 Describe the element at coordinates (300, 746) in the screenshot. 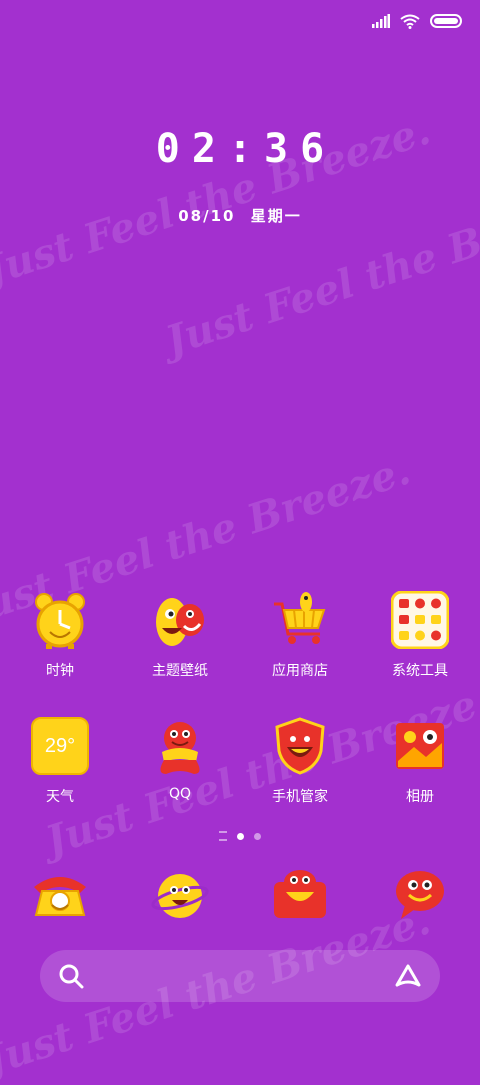

I see `shield-icon` at that location.